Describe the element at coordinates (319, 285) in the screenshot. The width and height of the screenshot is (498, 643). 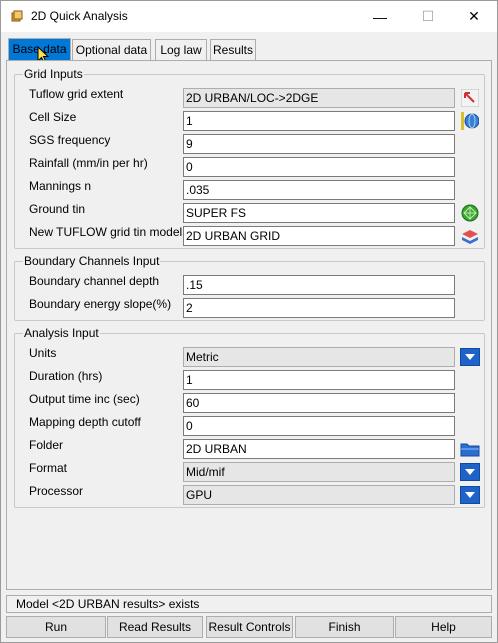
I see `boundary-channel-depth-field: .15` at that location.